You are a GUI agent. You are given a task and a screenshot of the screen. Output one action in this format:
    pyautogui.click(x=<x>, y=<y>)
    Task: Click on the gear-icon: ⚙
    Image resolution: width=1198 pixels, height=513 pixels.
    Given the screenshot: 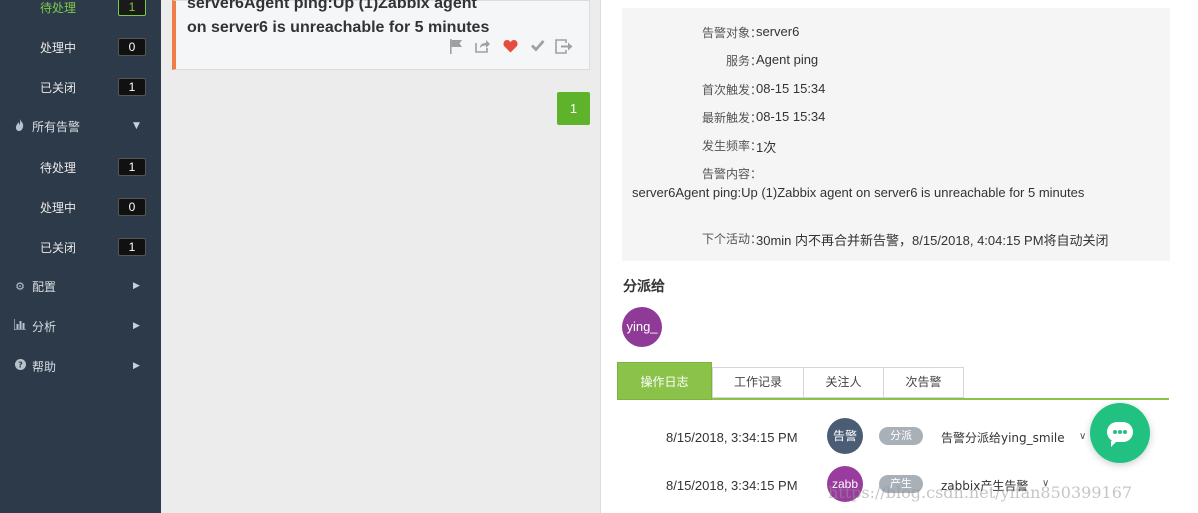 What is the action you would take?
    pyautogui.click(x=20, y=286)
    